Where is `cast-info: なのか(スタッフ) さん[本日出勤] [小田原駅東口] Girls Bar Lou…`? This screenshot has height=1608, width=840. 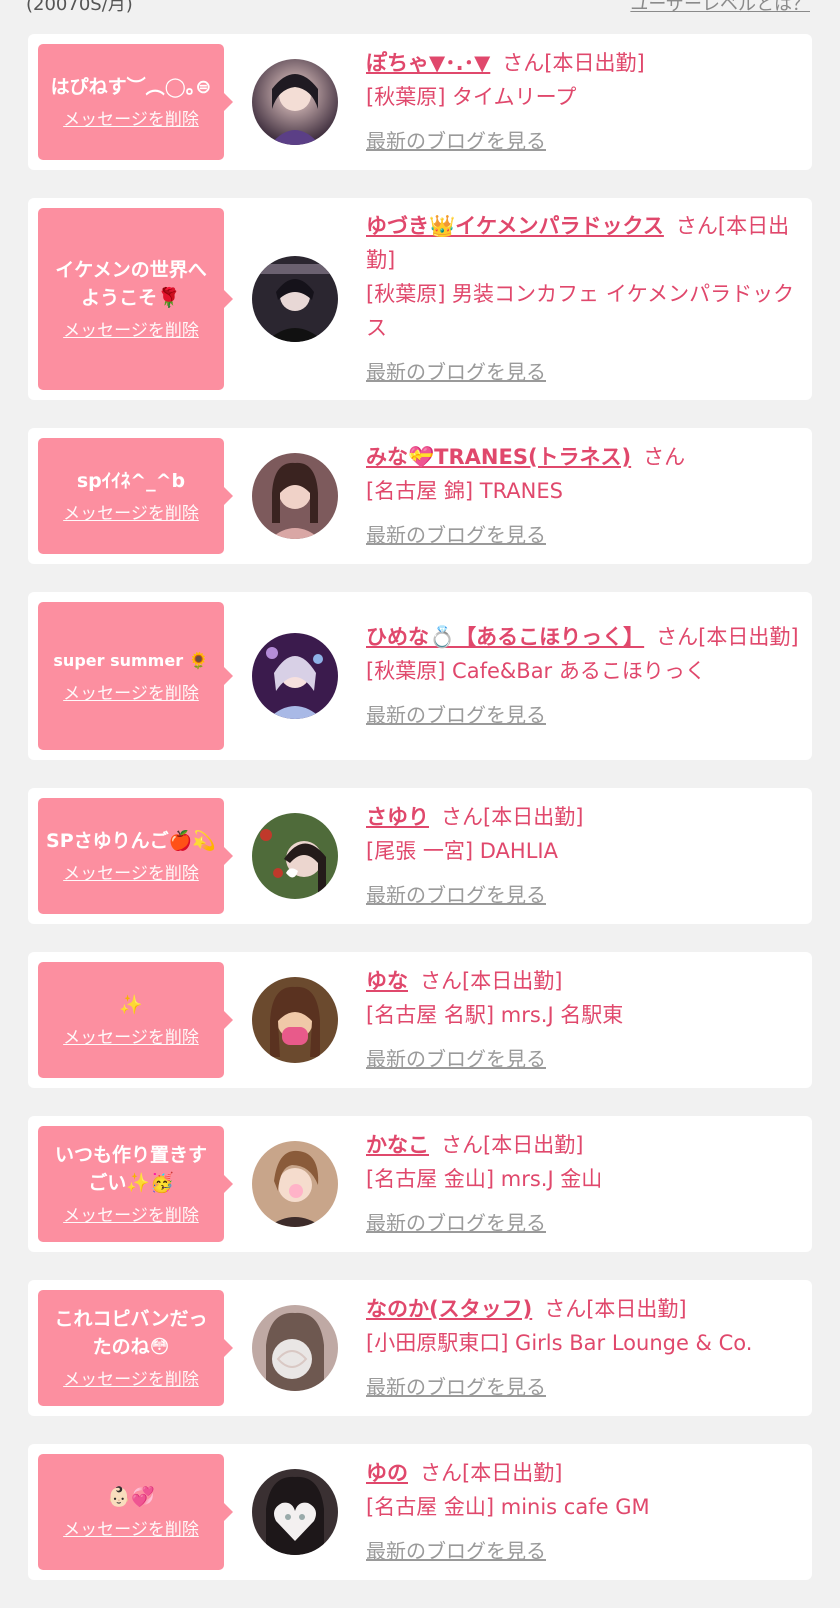 cast-info: なのか(スタッフ) さん[本日出勤] [小田原駅東口] Girls Bar Lou… is located at coordinates (584, 1348).